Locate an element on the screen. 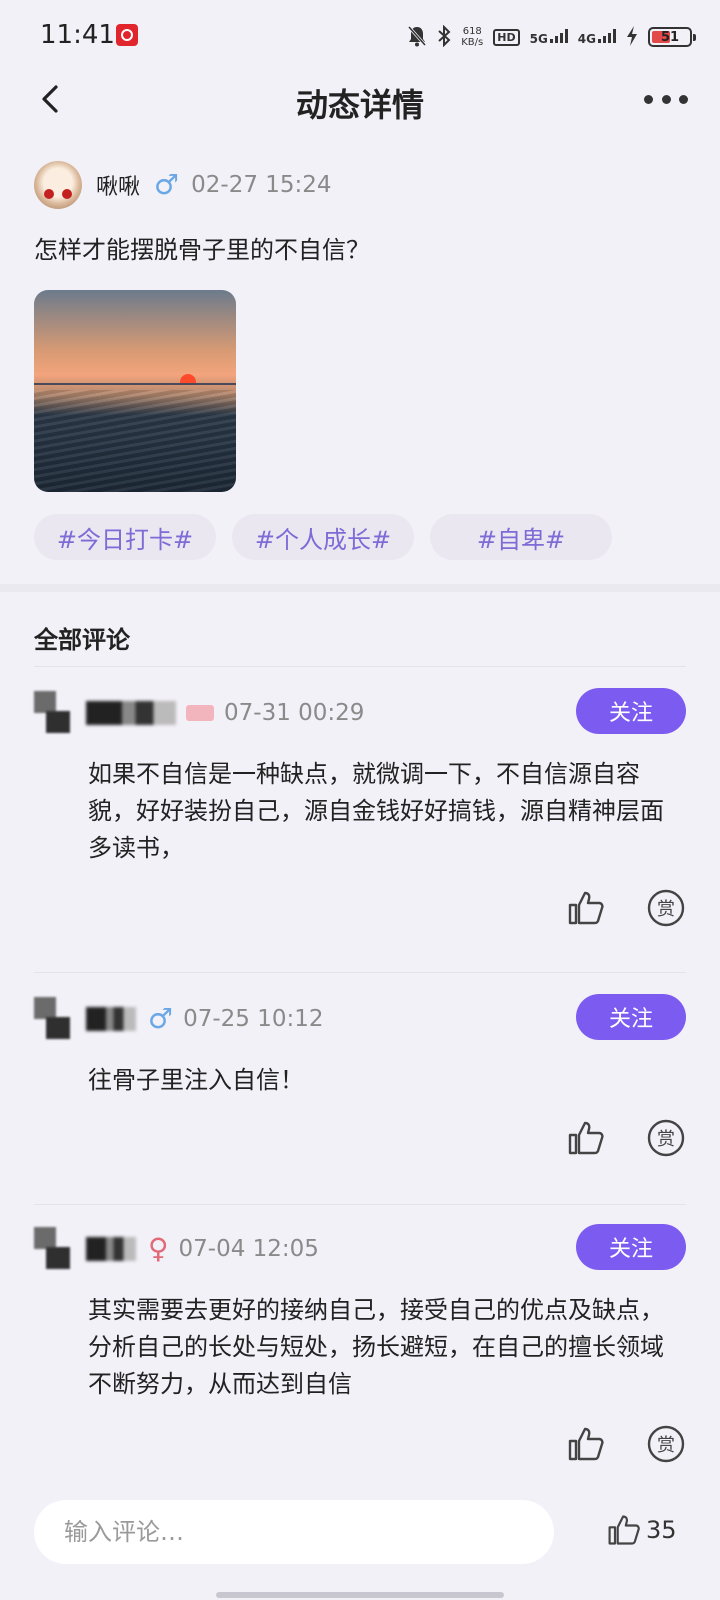  signal-4g: 4G is located at coordinates (596, 37).